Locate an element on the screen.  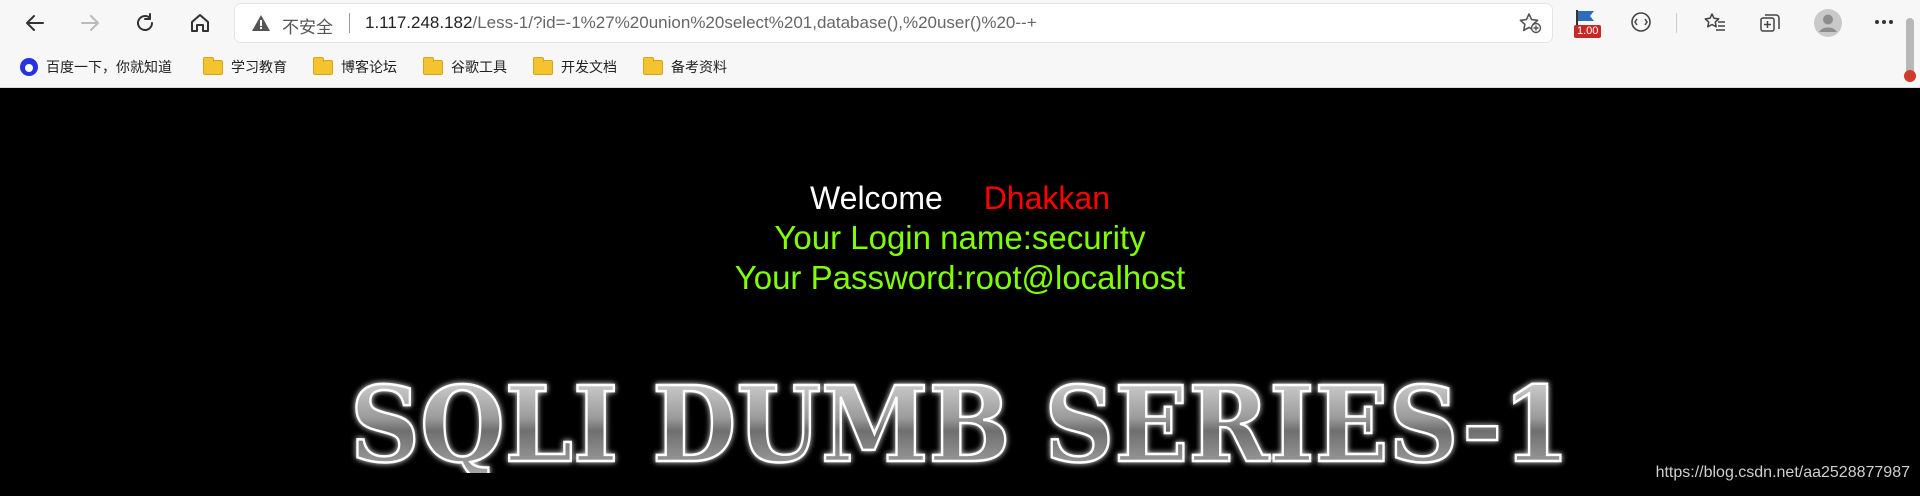
bookmark-folder-study: 学习教育 is located at coordinates (245, 67).